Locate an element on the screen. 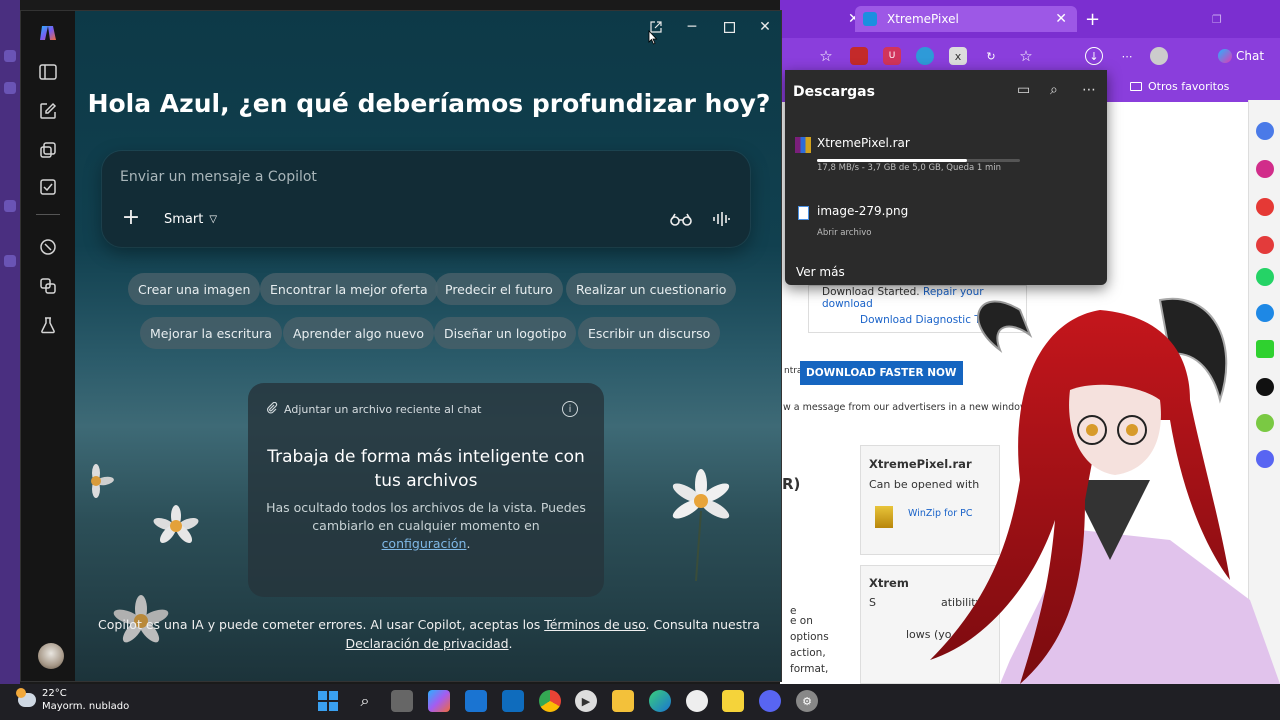 This screenshot has height=720, width=1280. messenger-icon is located at coordinates (1265, 169).